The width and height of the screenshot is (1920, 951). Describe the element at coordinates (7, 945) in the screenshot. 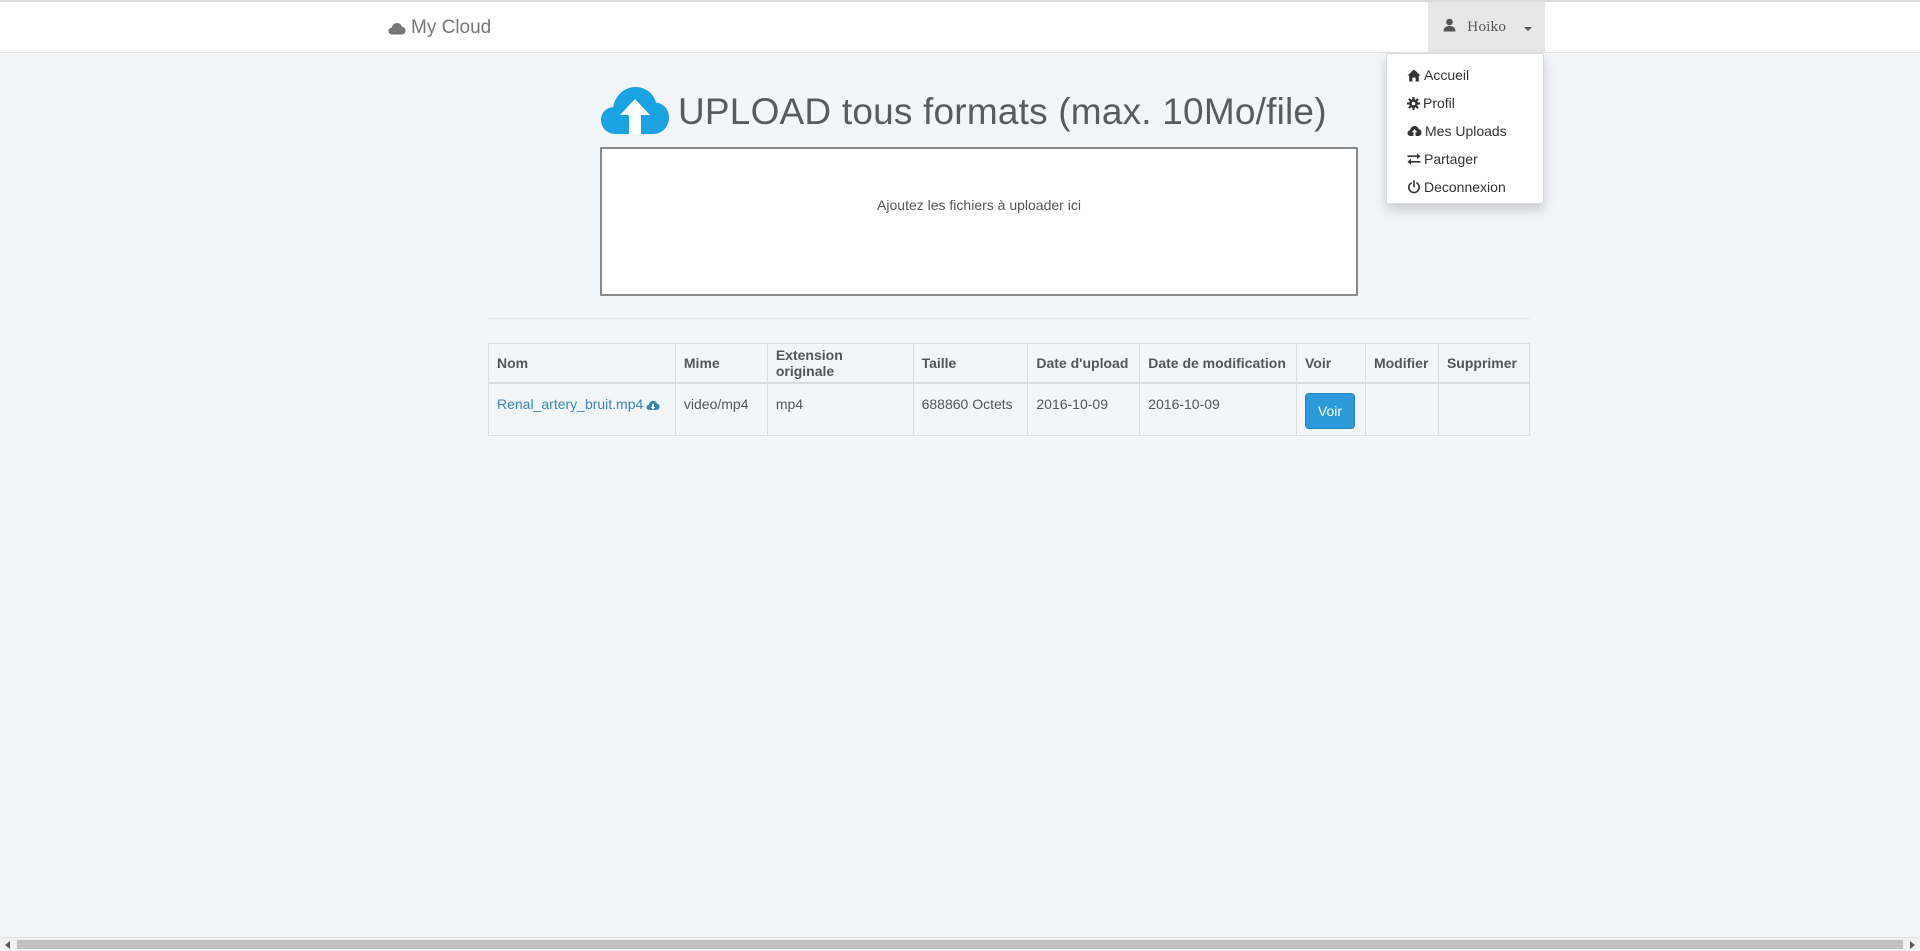

I see `scroll-left-arrow-icon` at that location.